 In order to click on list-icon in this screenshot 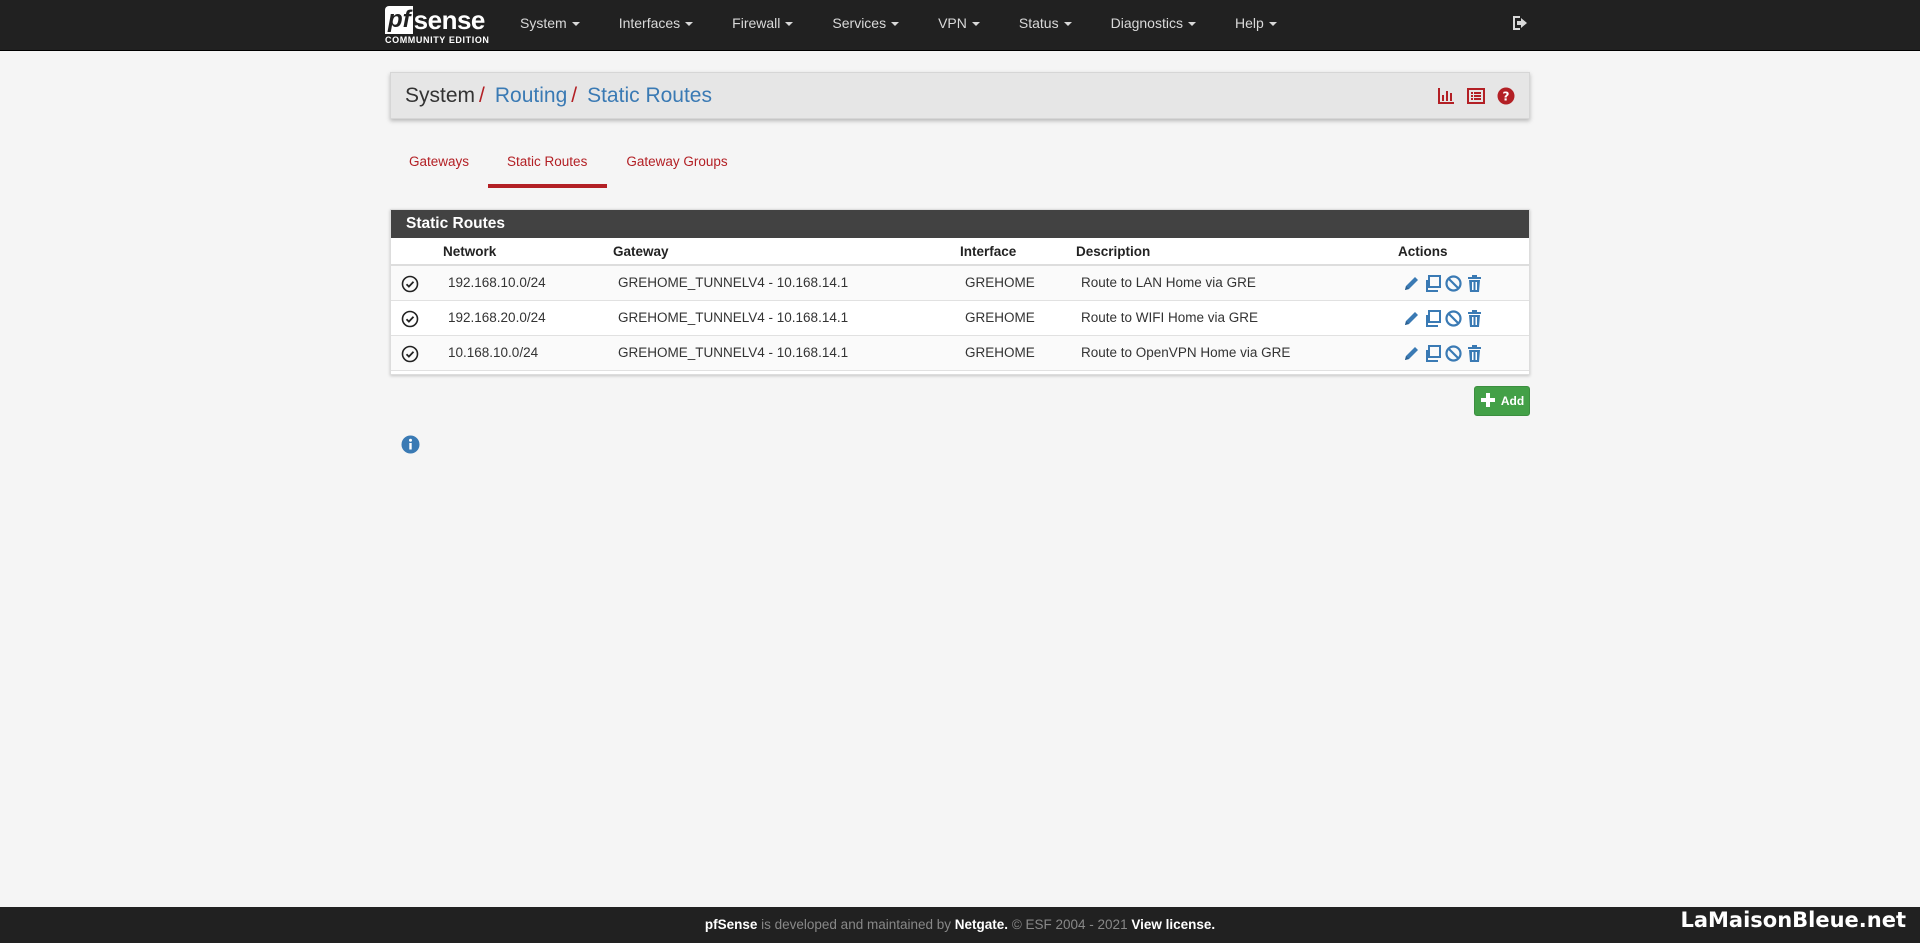, I will do `click(1476, 96)`.